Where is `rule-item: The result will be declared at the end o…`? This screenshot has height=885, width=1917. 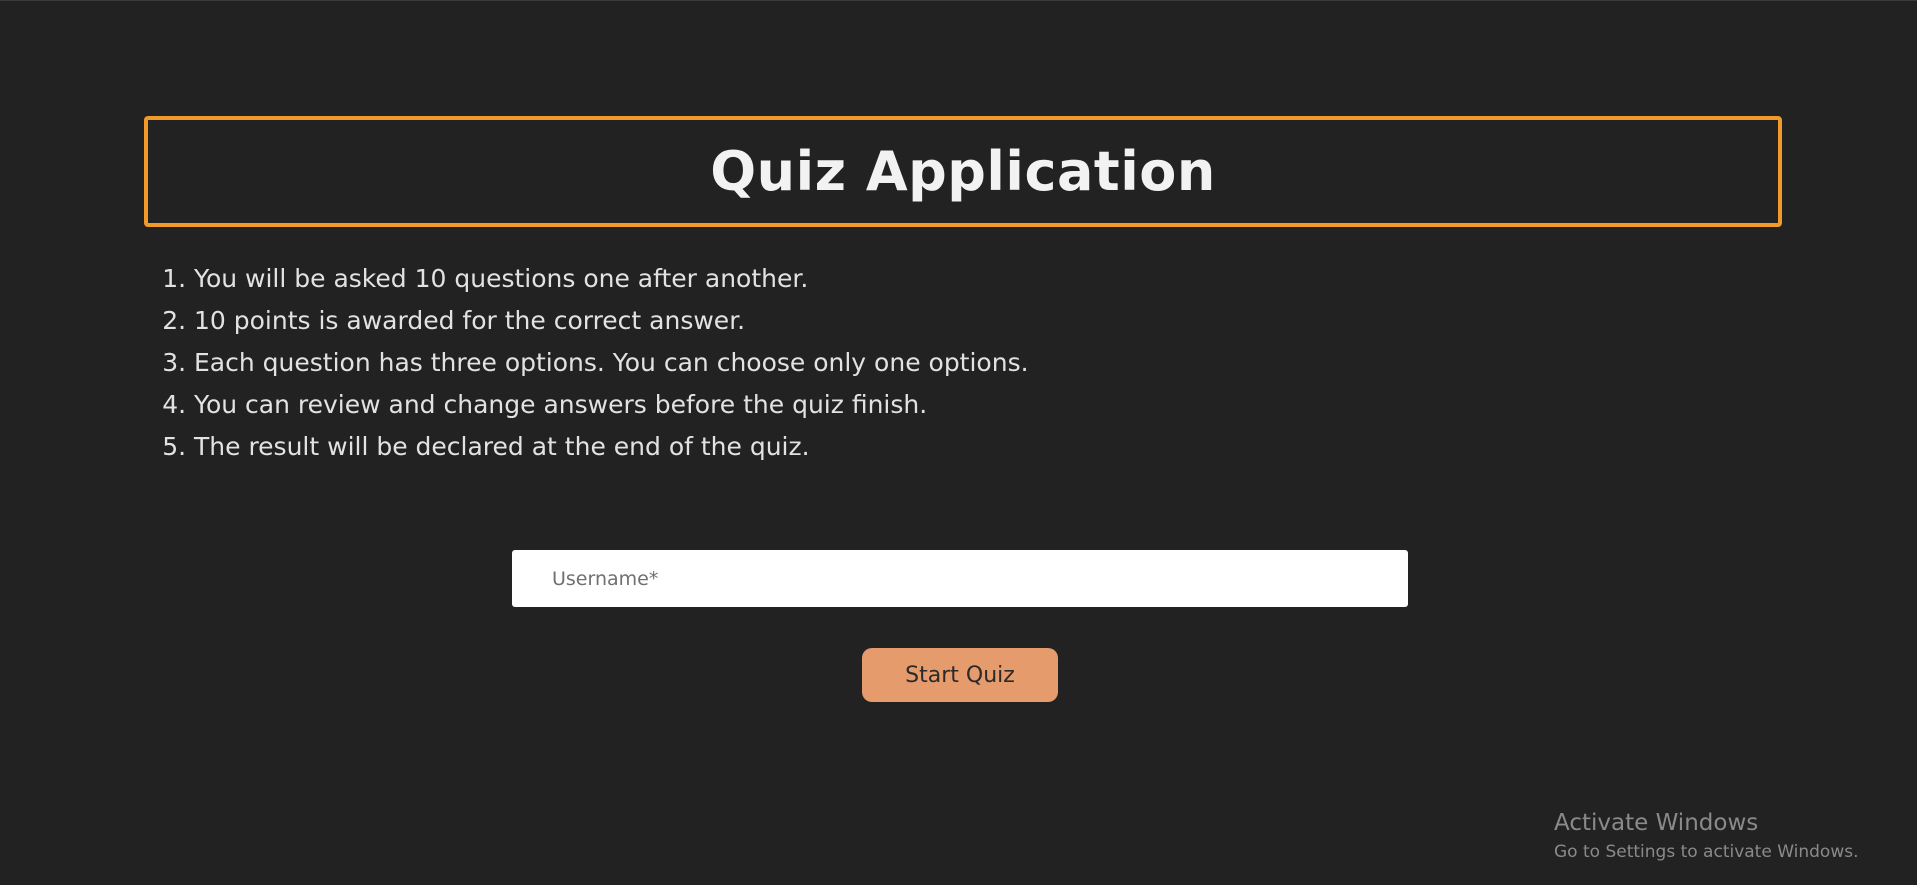
rule-item: The result will be declared at the end o… is located at coordinates (697, 447).